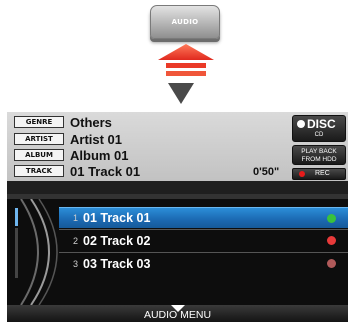 The width and height of the screenshot is (355, 322). What do you see at coordinates (99, 155) in the screenshot?
I see `album-value: Album 01` at bounding box center [99, 155].